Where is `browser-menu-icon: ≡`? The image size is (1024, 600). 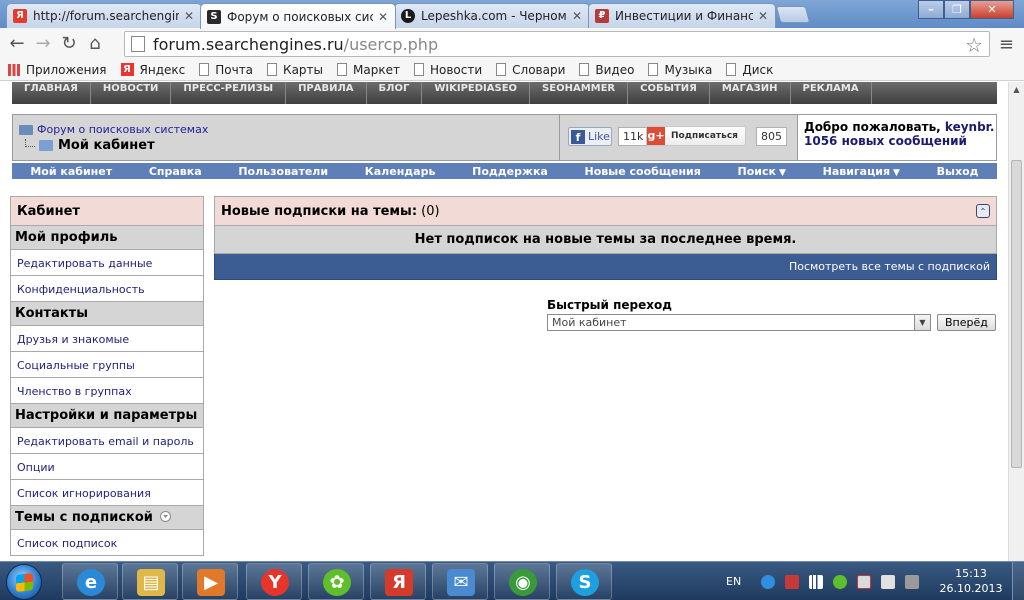 browser-menu-icon: ≡ is located at coordinates (1006, 44).